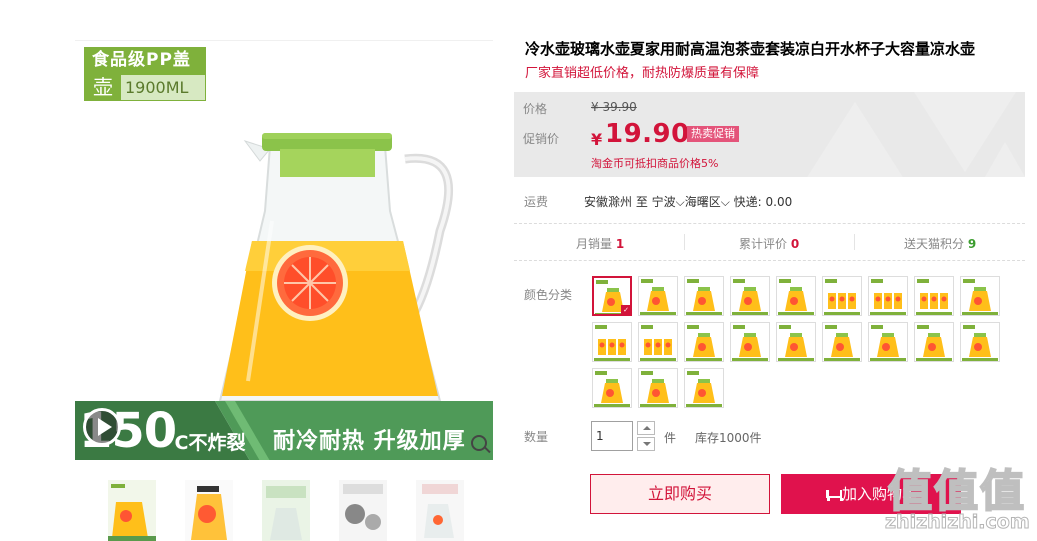 This screenshot has width=1037, height=541. I want to click on tmall-points: 送天猫积分 9, so click(940, 244).